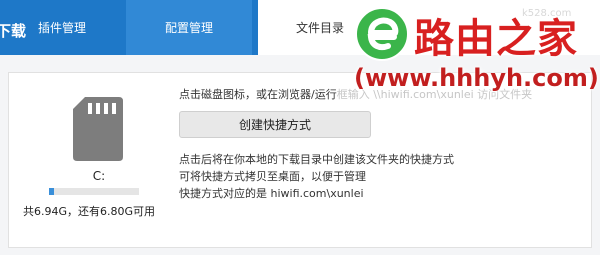 The width and height of the screenshot is (600, 255). I want to click on tab-plugin-management: 插件管理, so click(62, 27).